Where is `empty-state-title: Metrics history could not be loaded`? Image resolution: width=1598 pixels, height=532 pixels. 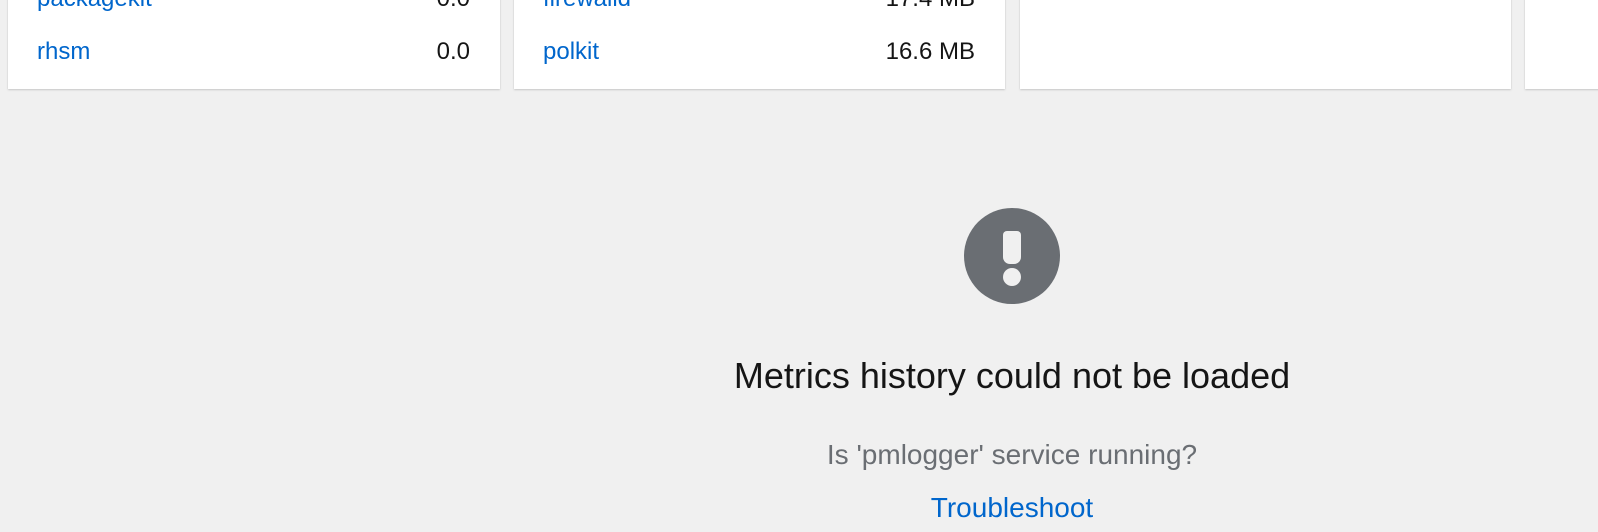
empty-state-title: Metrics history could not be loaded is located at coordinates (1012, 375).